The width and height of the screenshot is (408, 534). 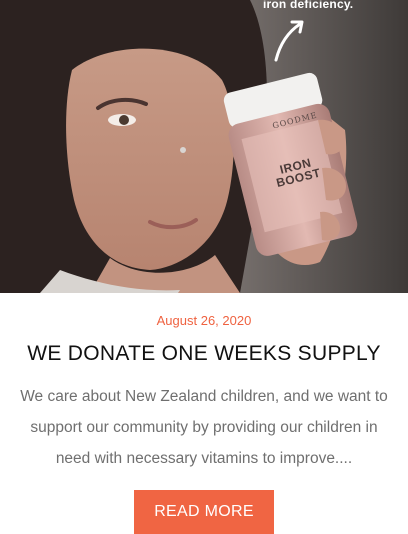 What do you see at coordinates (204, 320) in the screenshot?
I see `post-date: August 26, 2020` at bounding box center [204, 320].